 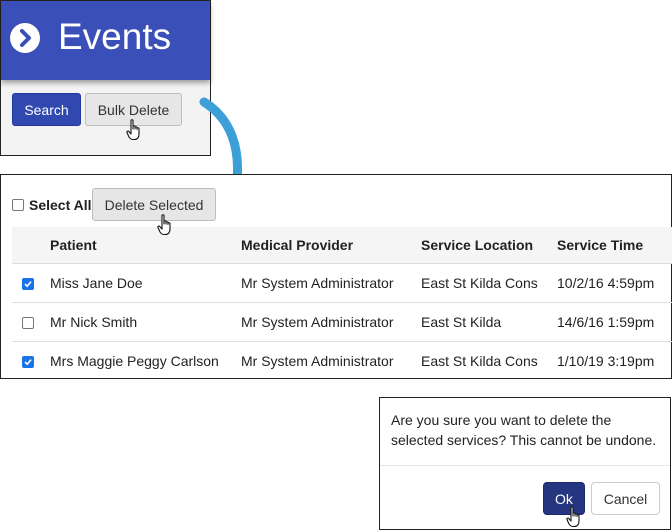 What do you see at coordinates (145, 322) in the screenshot?
I see `cell-patient: Mr Nick Smith` at bounding box center [145, 322].